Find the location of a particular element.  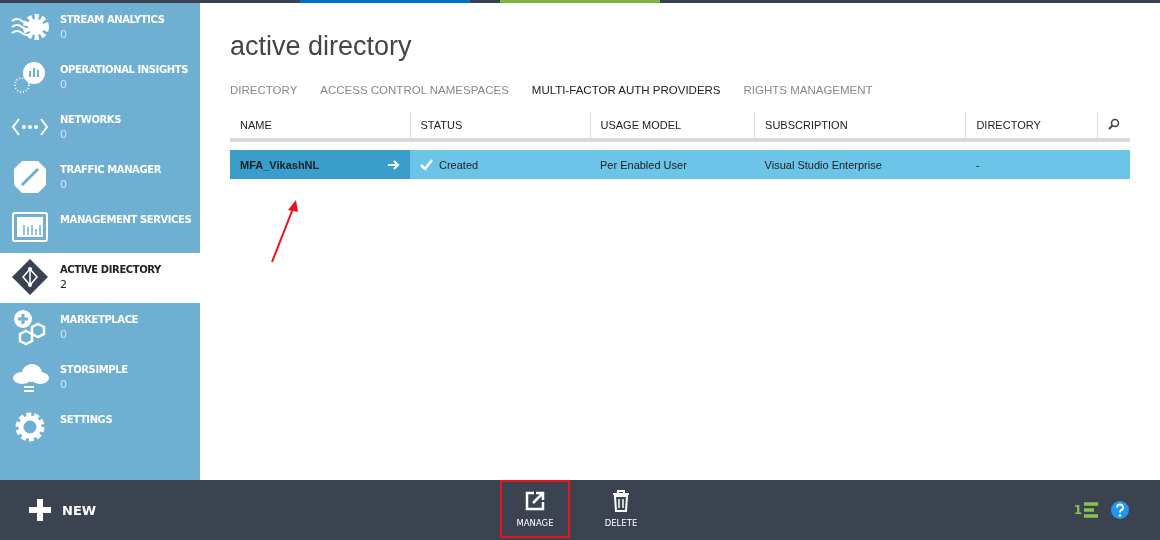

table-cell: MFA_VikashNL is located at coordinates (280, 164).